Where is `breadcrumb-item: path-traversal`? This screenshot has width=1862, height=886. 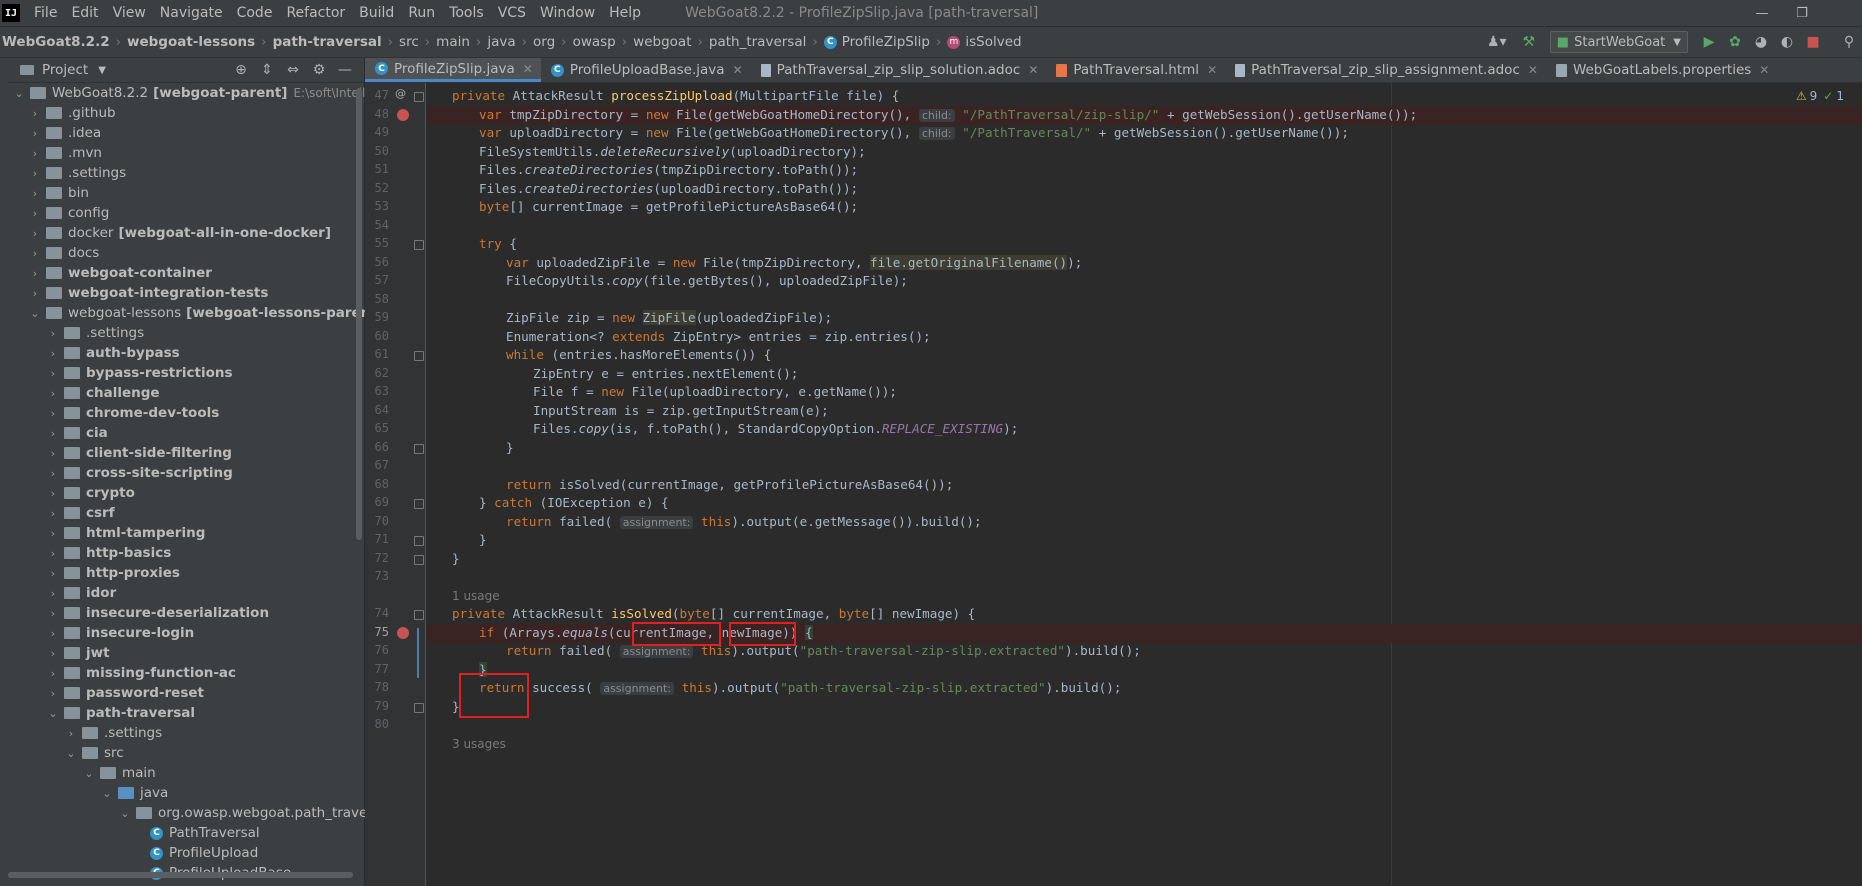 breadcrumb-item: path-traversal is located at coordinates (327, 42).